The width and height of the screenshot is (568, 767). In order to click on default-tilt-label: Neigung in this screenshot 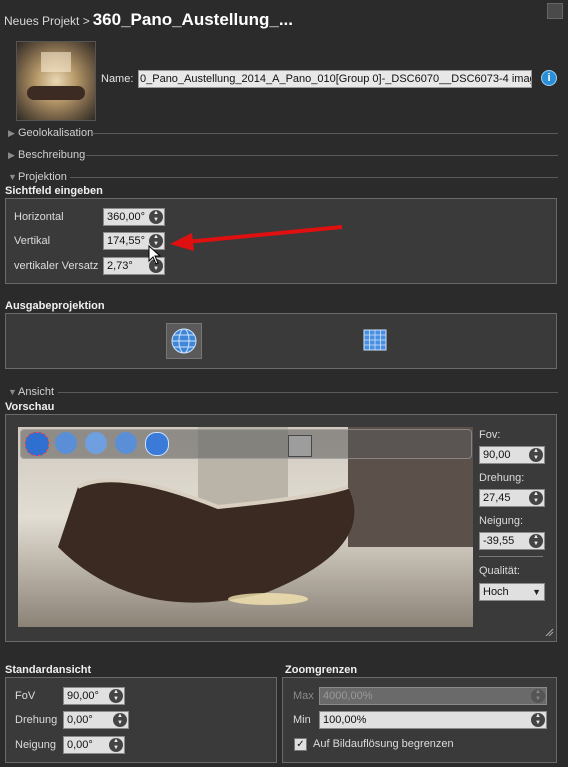, I will do `click(35, 745)`.